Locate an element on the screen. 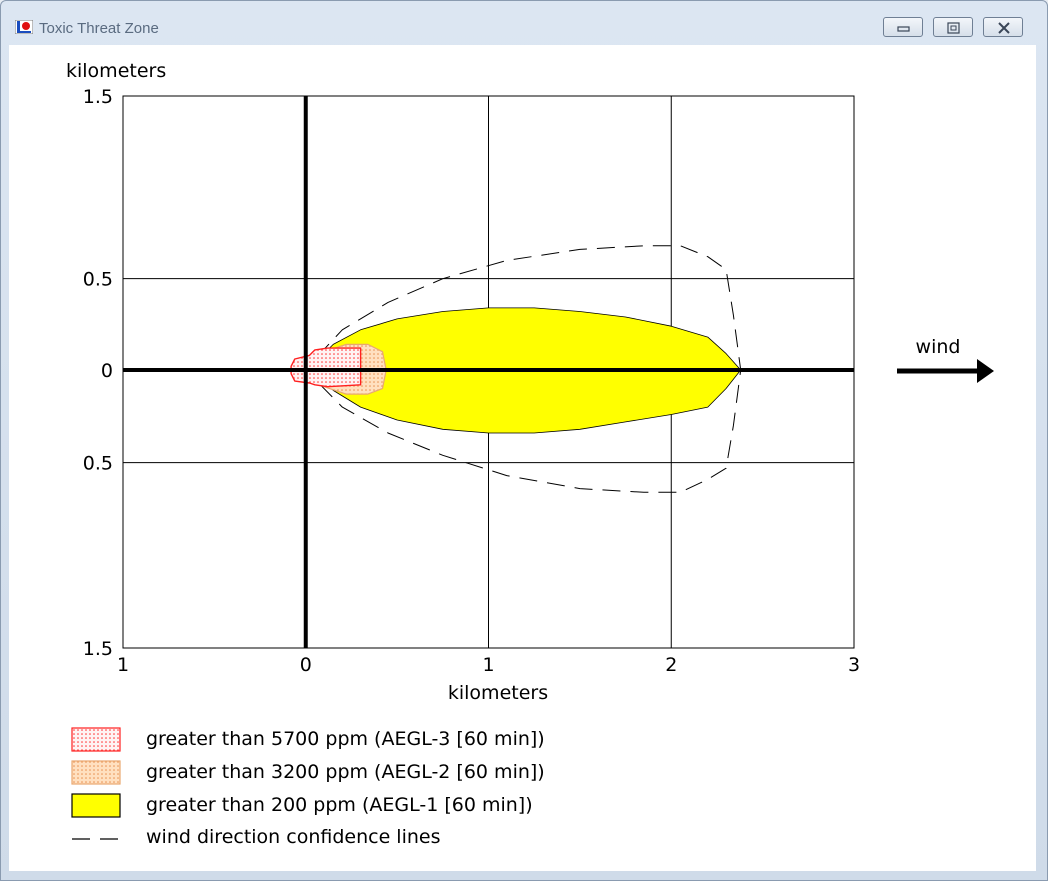 The height and width of the screenshot is (881, 1048). x-tick-label: 3 is located at coordinates (854, 665).